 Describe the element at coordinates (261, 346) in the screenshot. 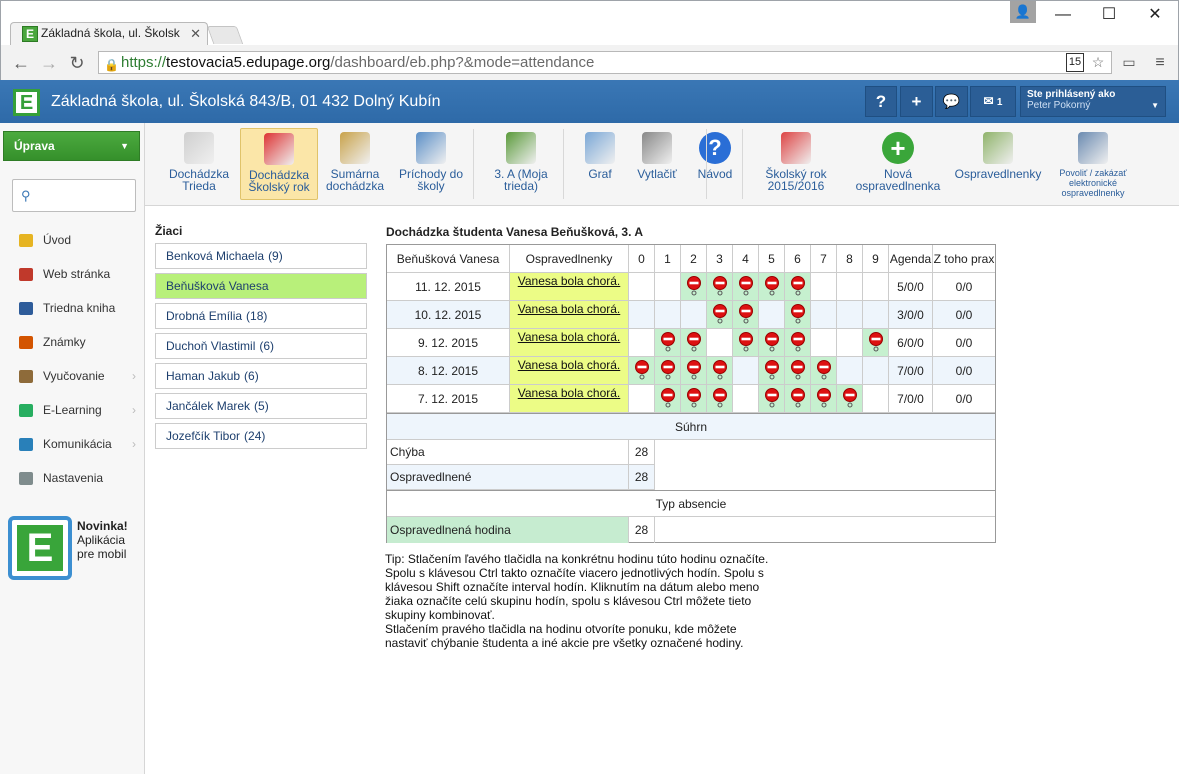

I see `student-item: Duchoň Vlastimil (6)` at that location.